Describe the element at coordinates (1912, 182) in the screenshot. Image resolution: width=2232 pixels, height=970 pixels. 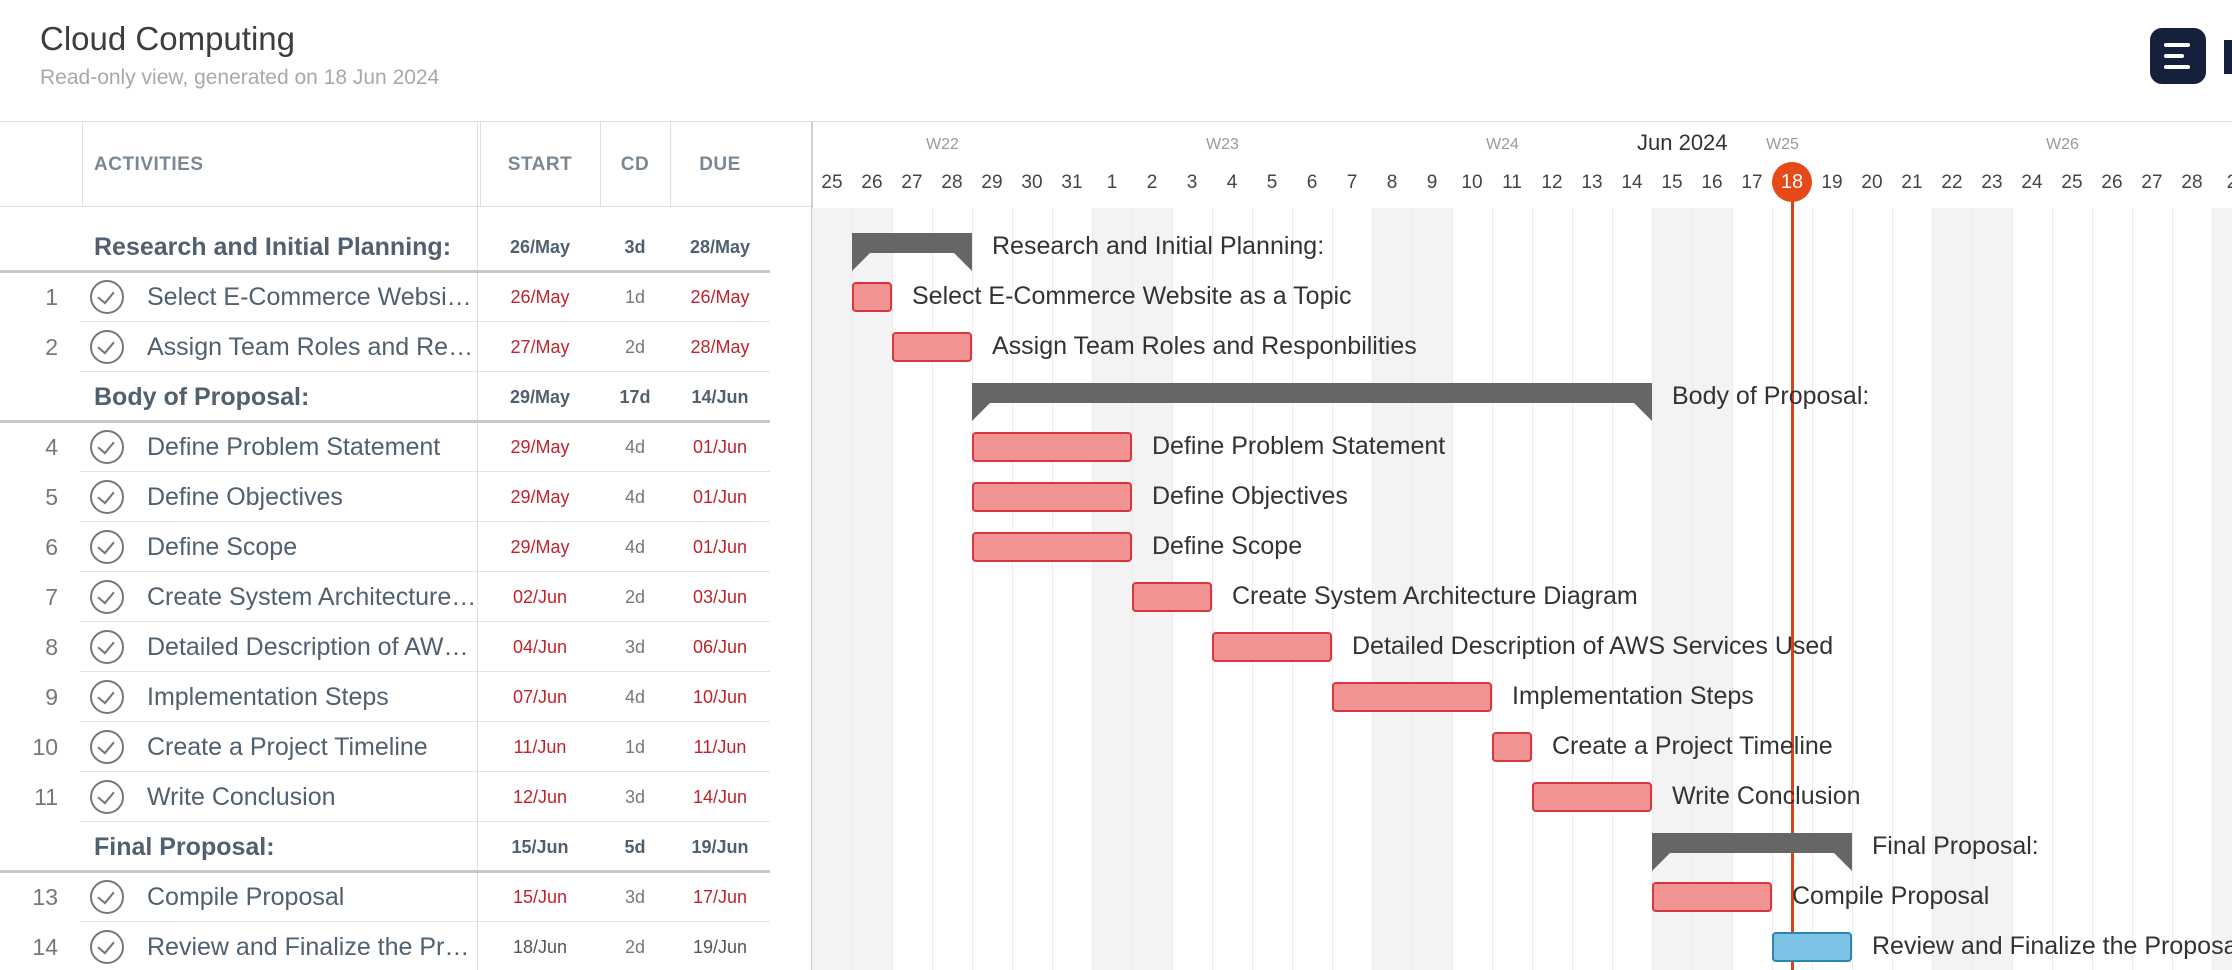
I see `day-label: 21` at that location.